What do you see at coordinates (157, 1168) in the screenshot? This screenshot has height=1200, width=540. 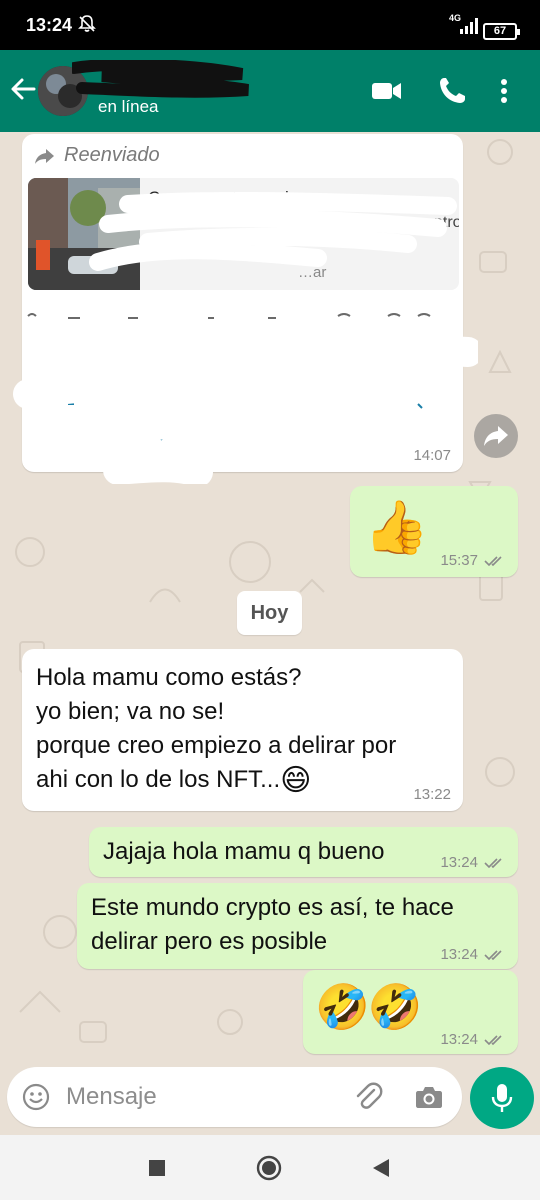 I see `recents-button` at bounding box center [157, 1168].